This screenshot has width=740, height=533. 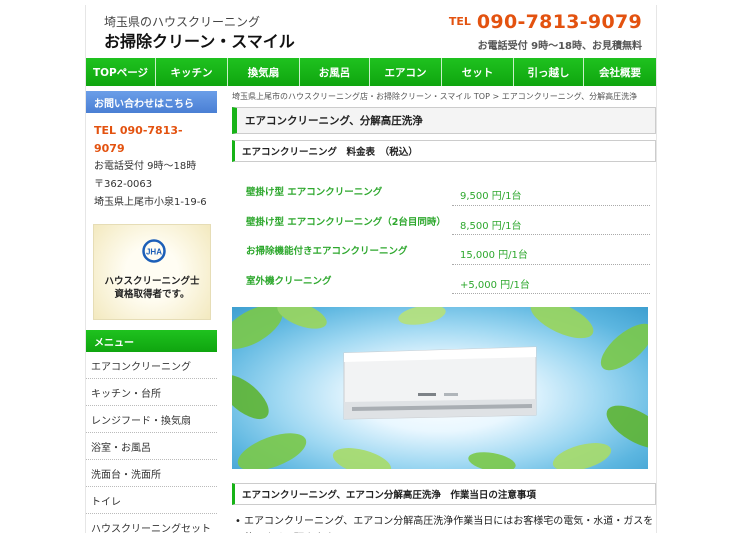 I want to click on price-item-value: 8,500 円/1台, so click(x=551, y=220).